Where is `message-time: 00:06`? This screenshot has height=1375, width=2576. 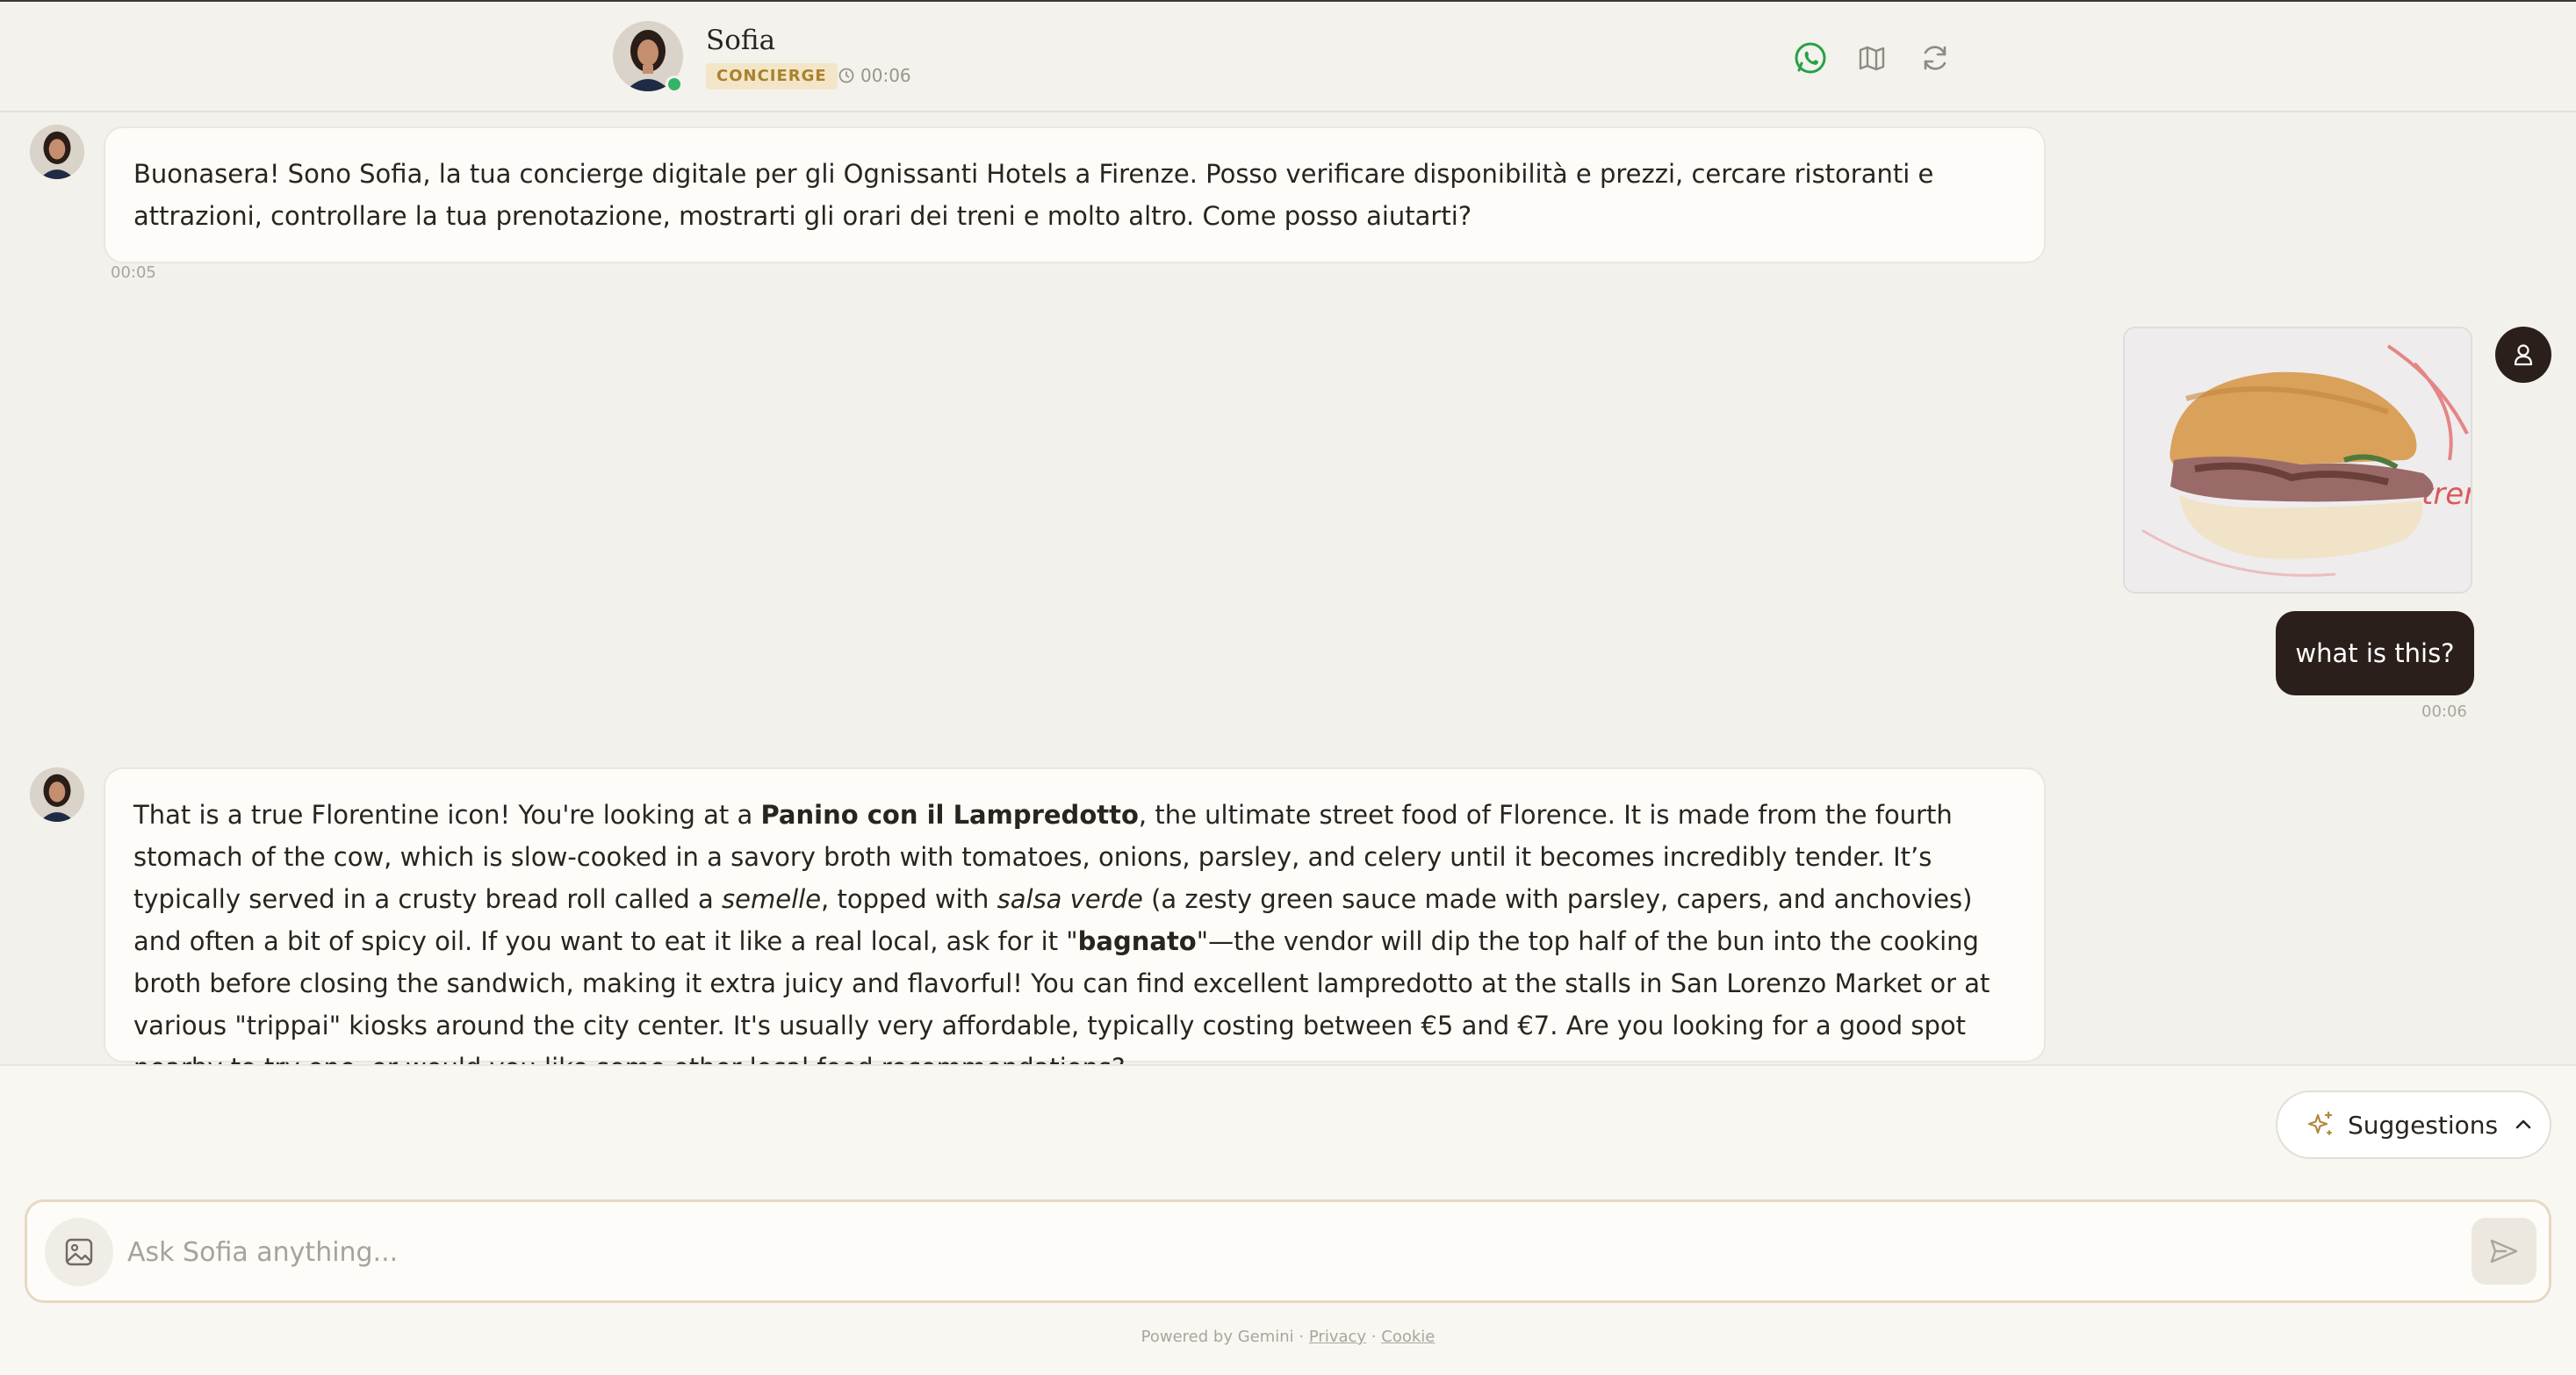
message-time: 00:06 is located at coordinates (2444, 711).